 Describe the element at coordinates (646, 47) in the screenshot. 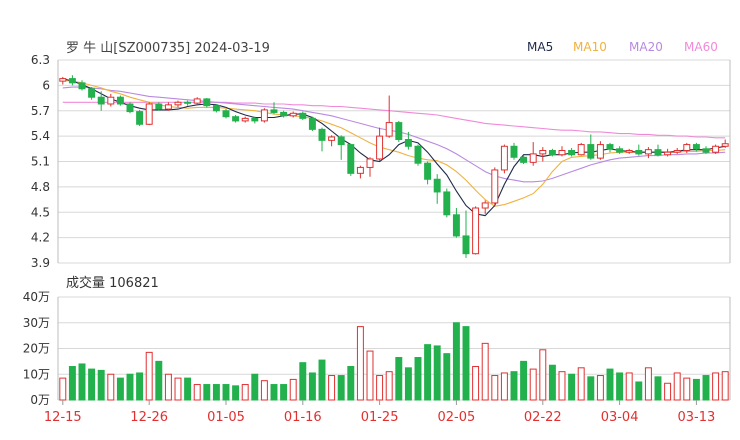

I see `legend-ma20: MA20` at that location.